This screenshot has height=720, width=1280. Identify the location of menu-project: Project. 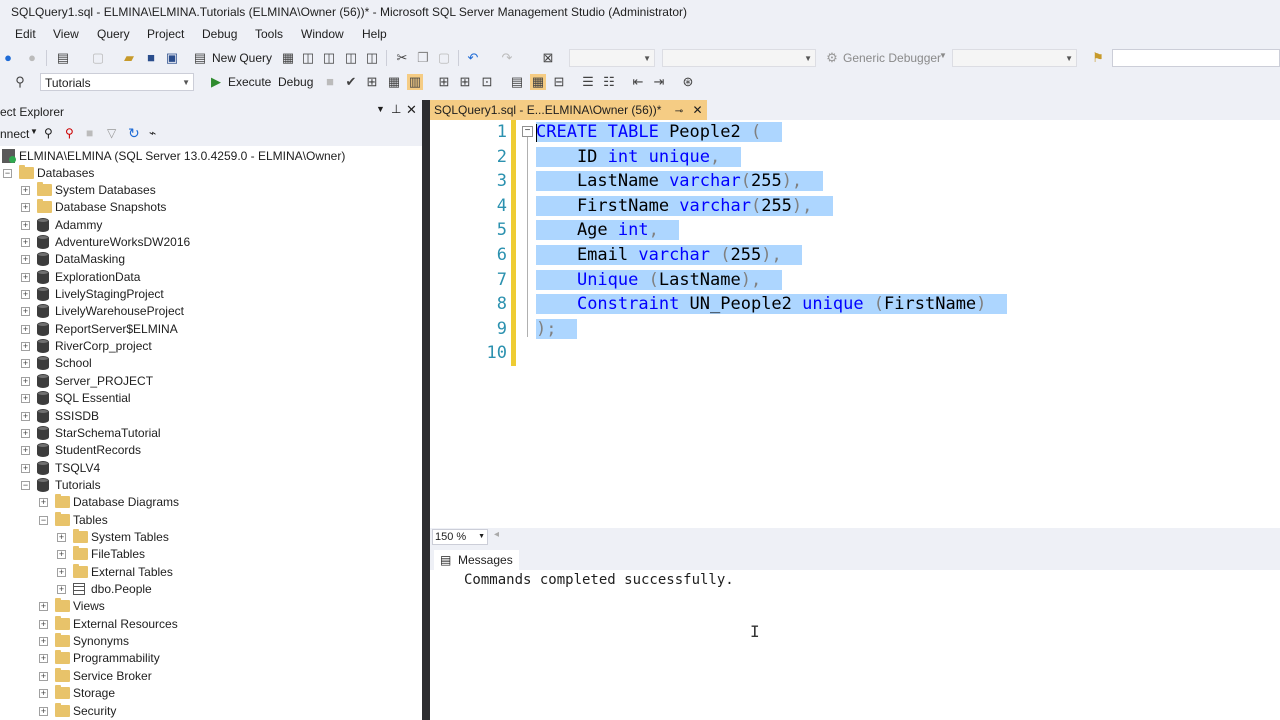
(165, 34).